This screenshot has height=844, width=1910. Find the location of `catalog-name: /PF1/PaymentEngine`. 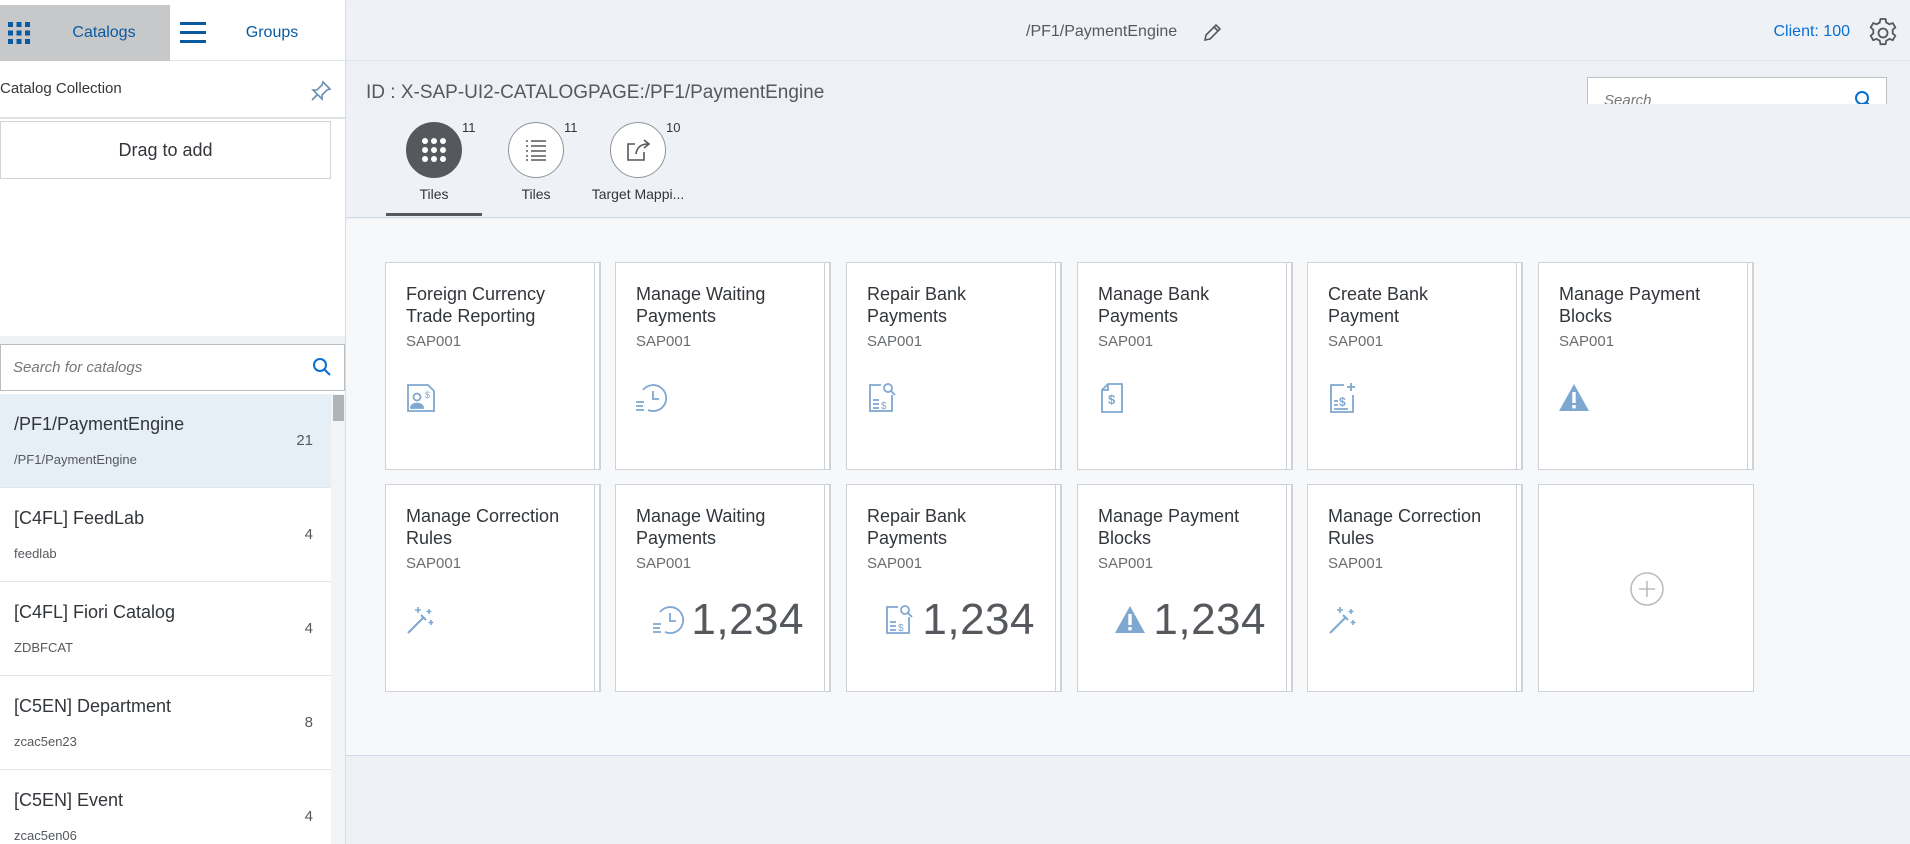

catalog-name: /PF1/PaymentEngine is located at coordinates (99, 424).